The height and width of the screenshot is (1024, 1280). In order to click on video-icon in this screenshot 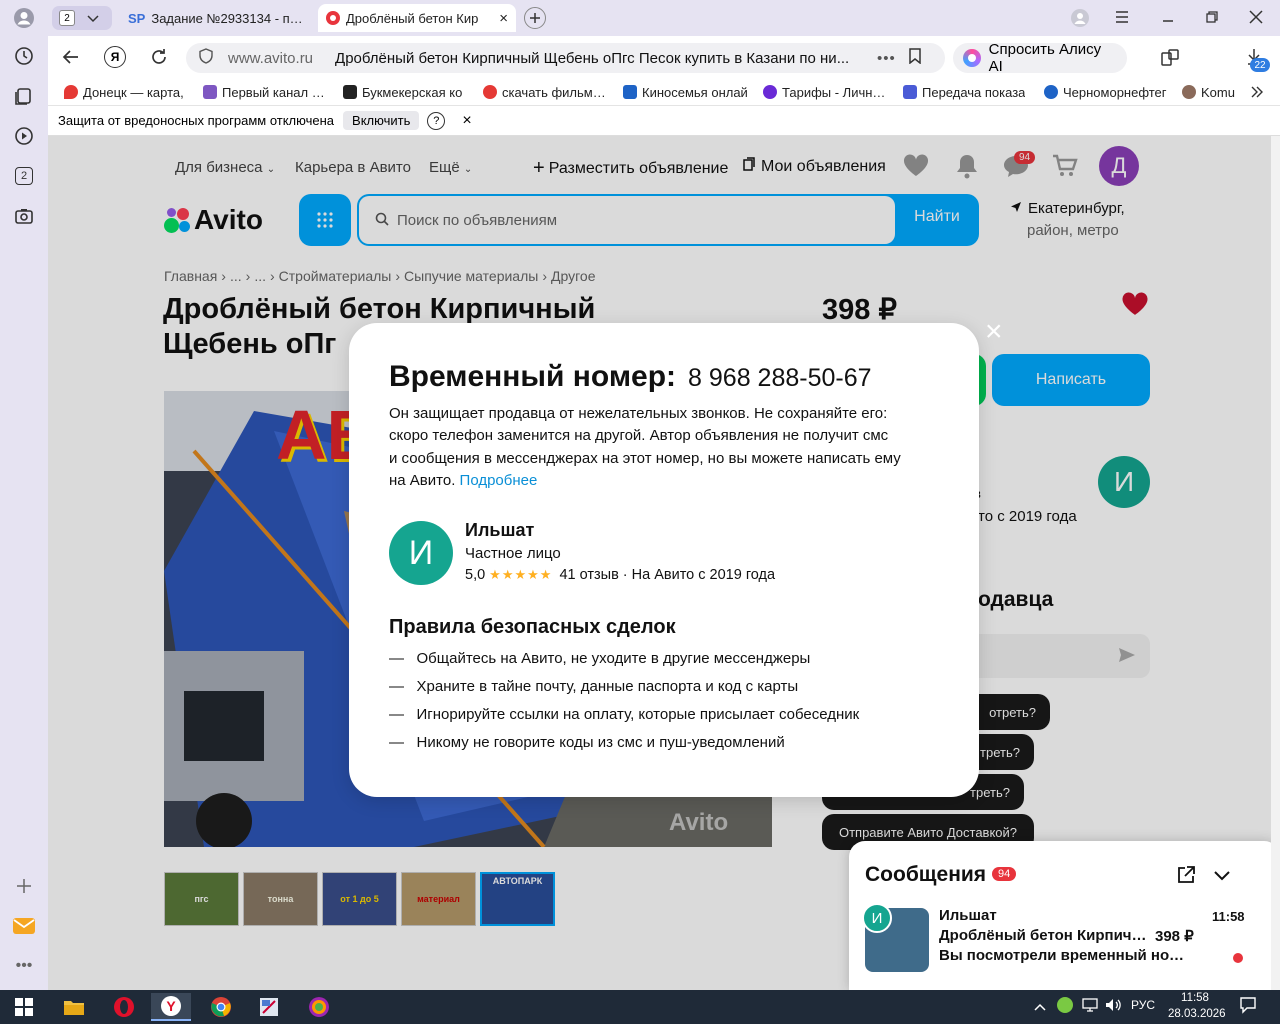, I will do `click(24, 136)`.